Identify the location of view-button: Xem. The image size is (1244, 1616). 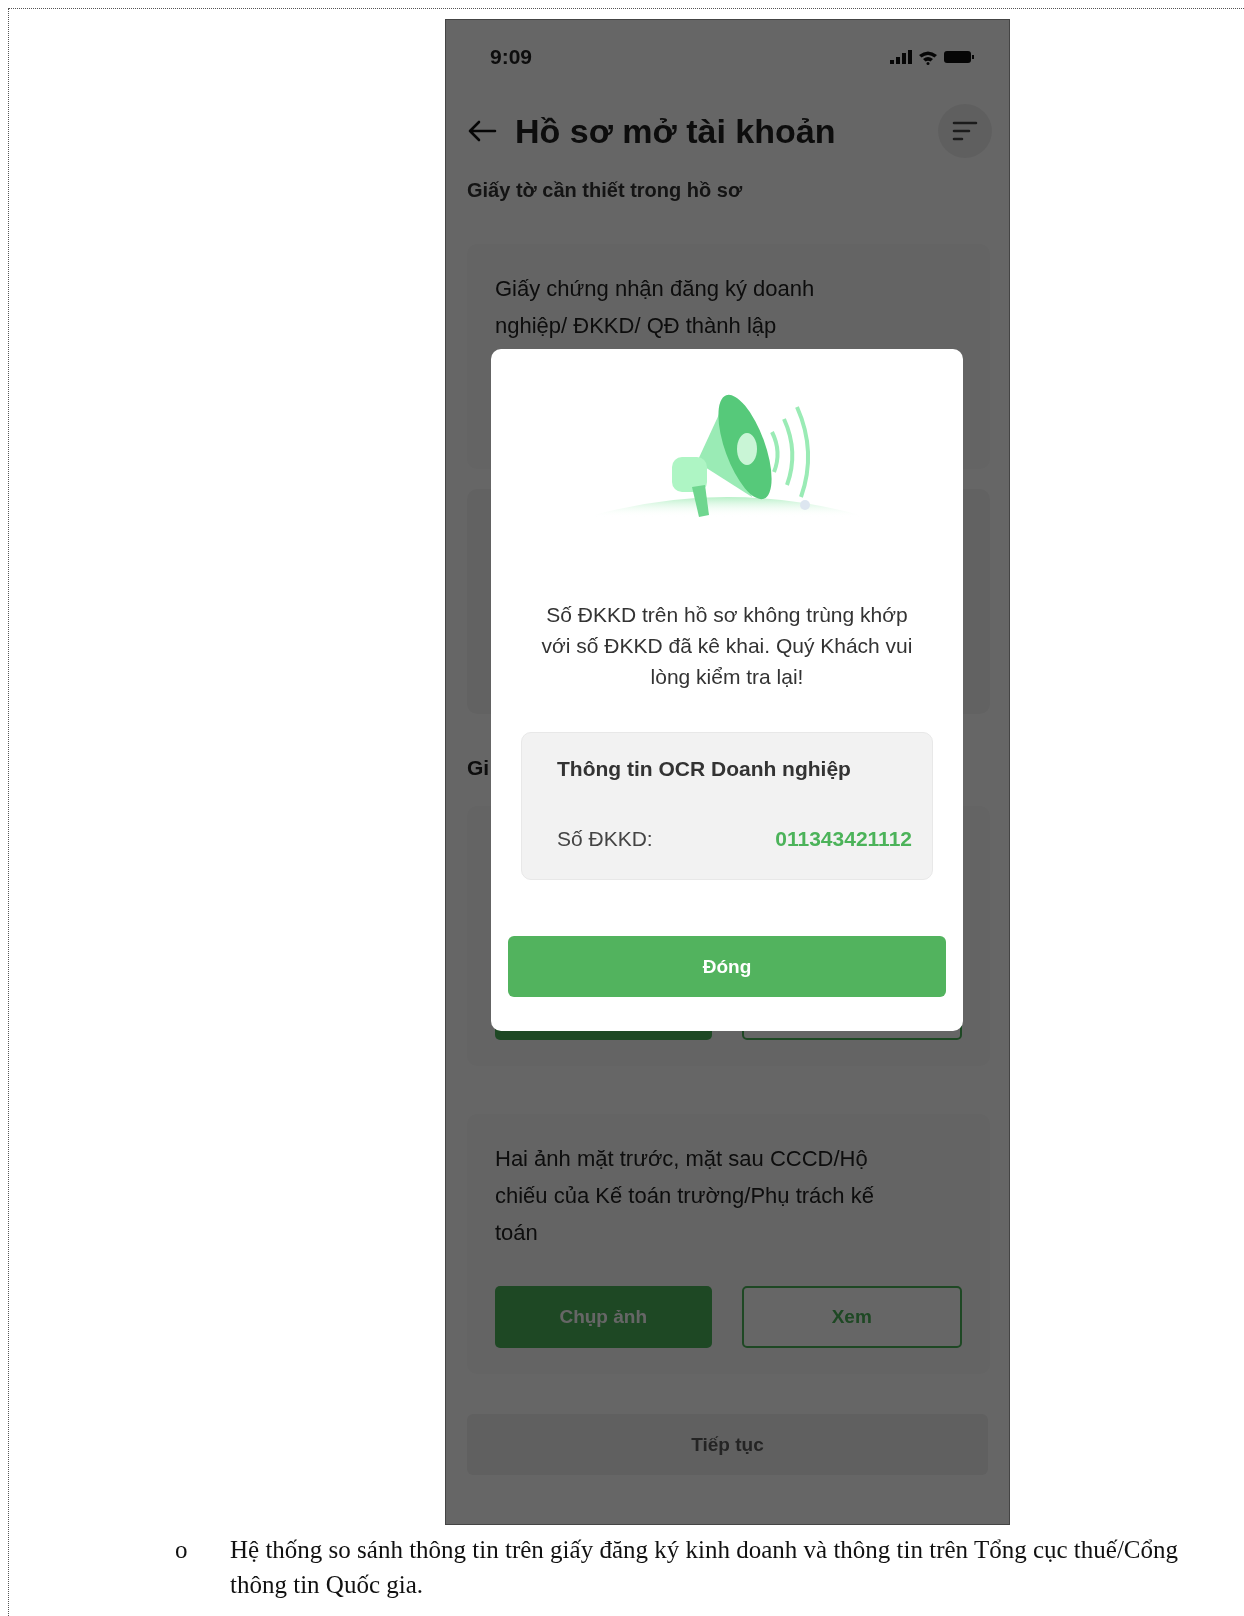
(851, 1317).